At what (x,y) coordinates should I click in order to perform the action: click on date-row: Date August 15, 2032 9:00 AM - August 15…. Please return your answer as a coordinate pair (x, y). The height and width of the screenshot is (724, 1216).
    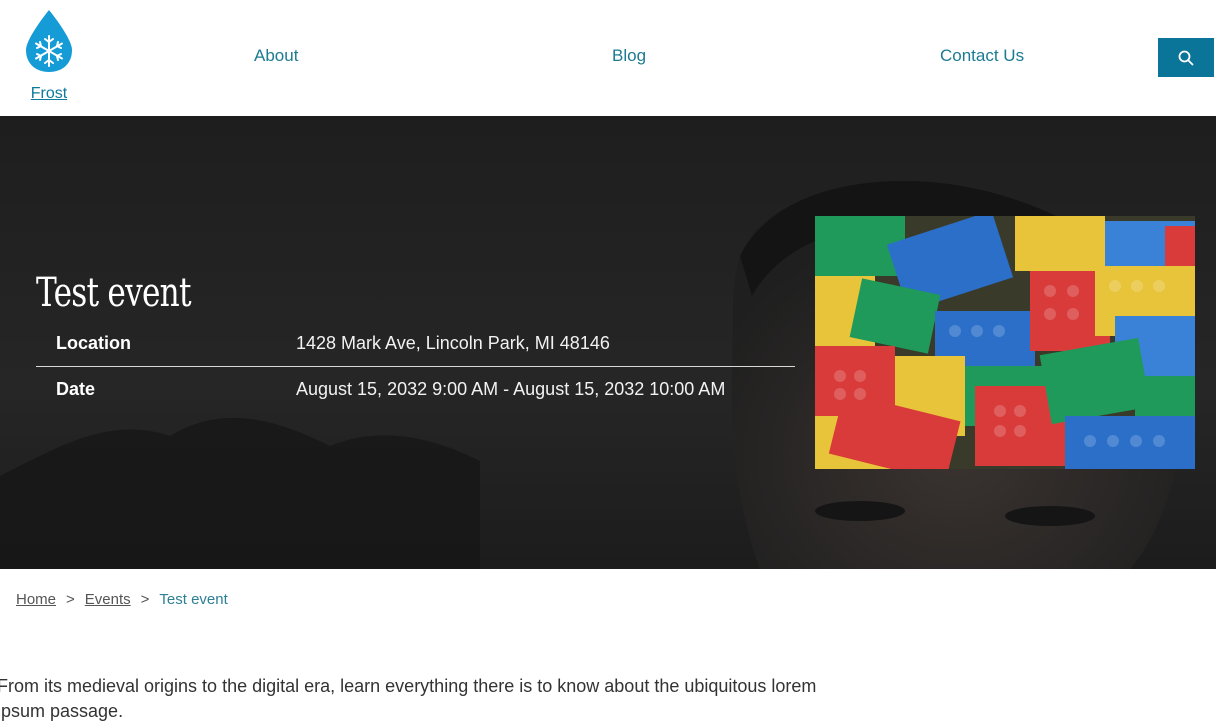
    Looking at the image, I should click on (415, 390).